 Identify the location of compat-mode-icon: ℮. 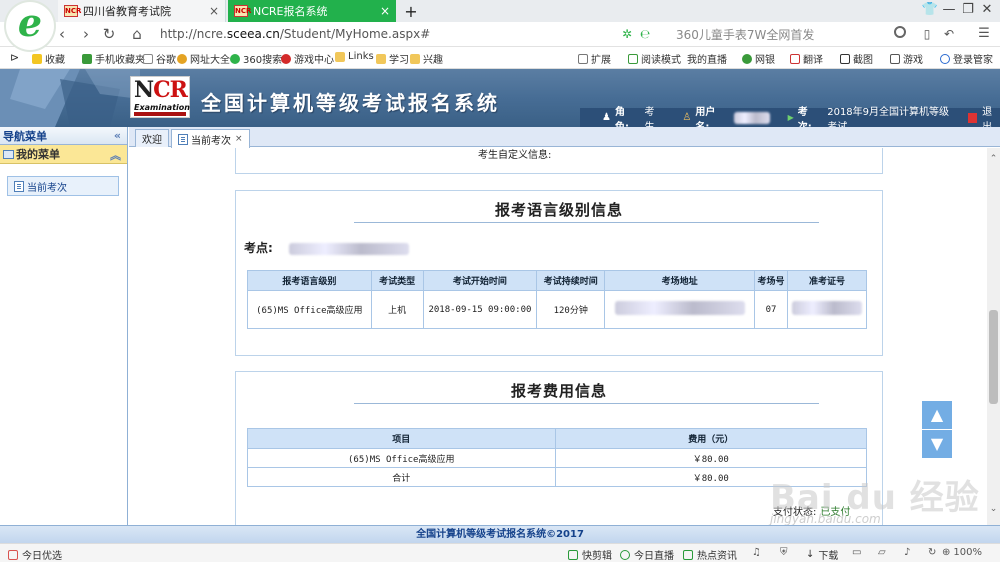
(645, 34).